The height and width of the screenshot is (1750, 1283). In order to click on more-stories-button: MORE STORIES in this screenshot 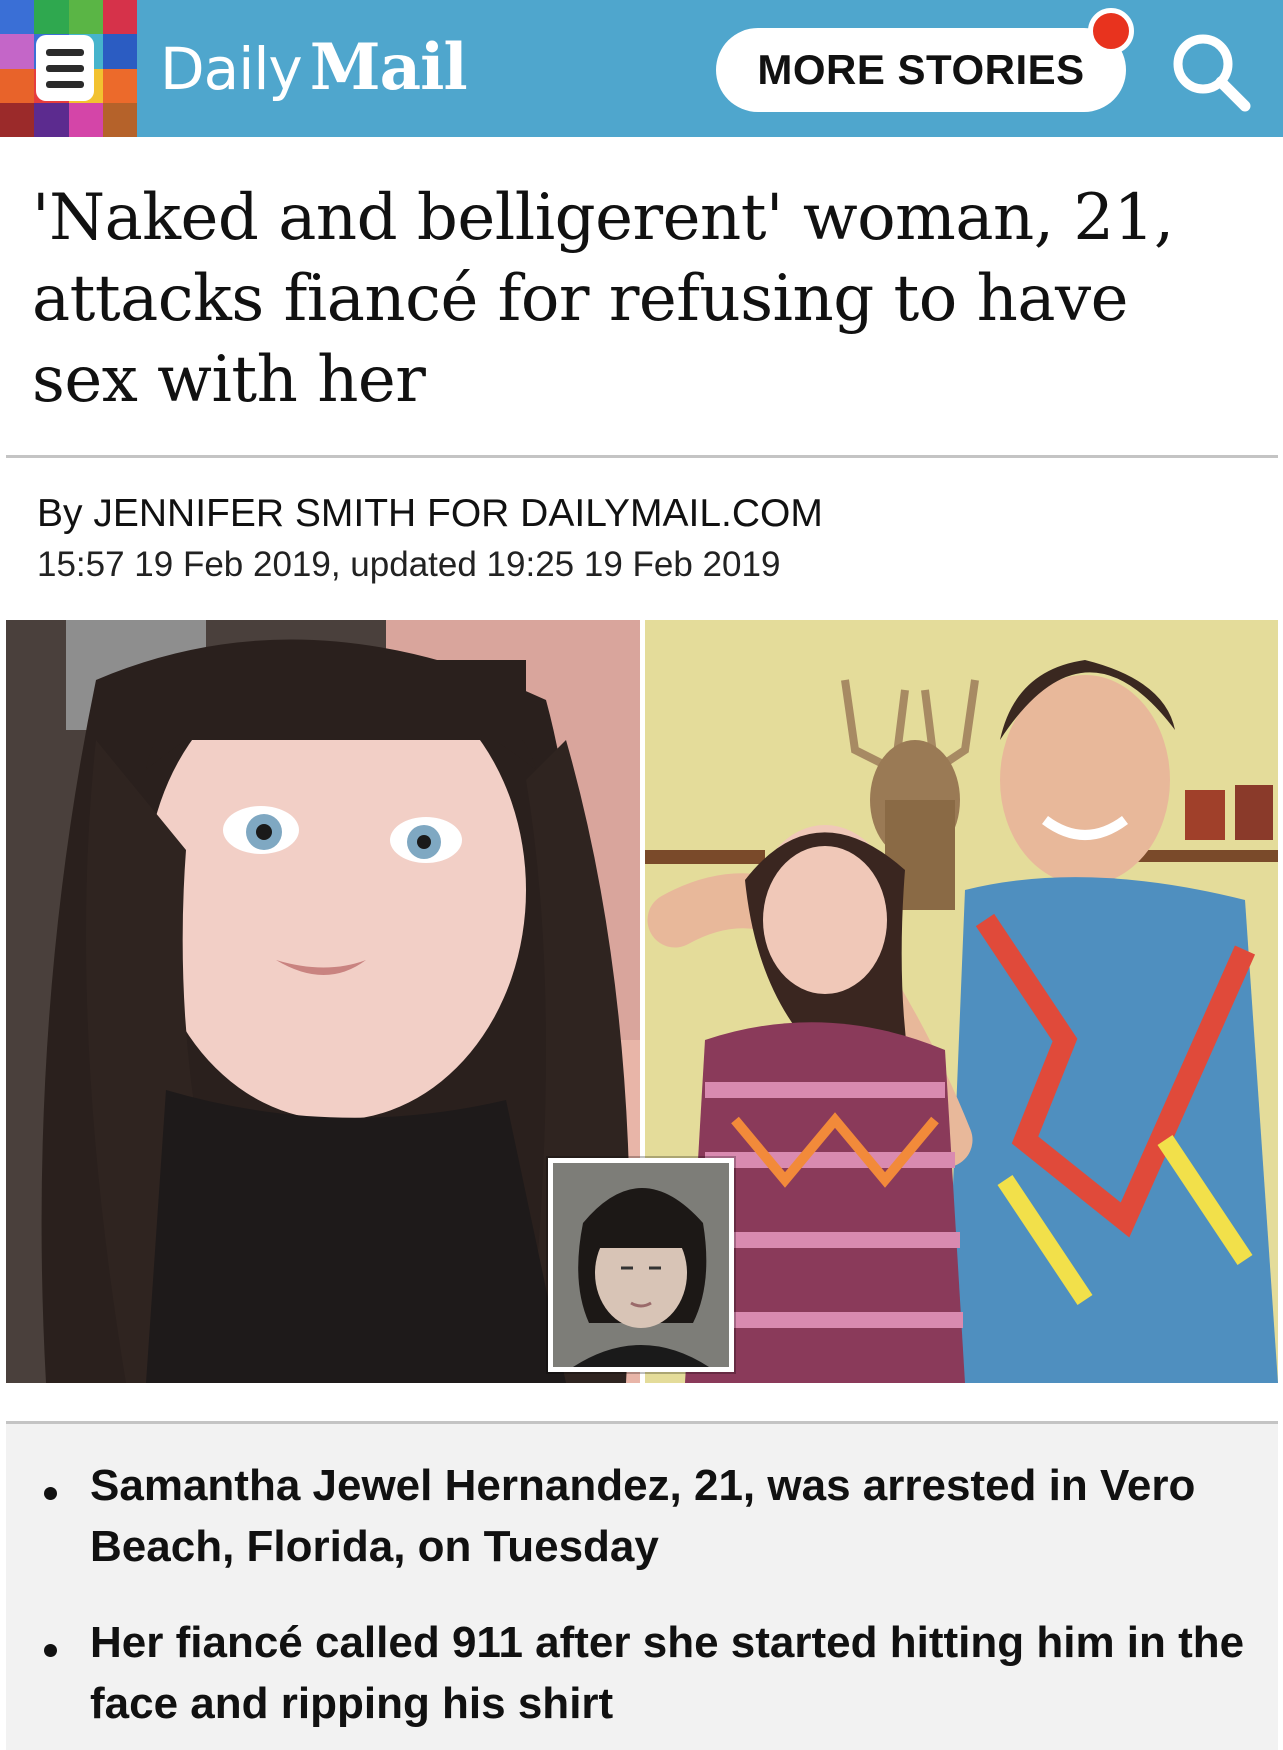, I will do `click(921, 70)`.